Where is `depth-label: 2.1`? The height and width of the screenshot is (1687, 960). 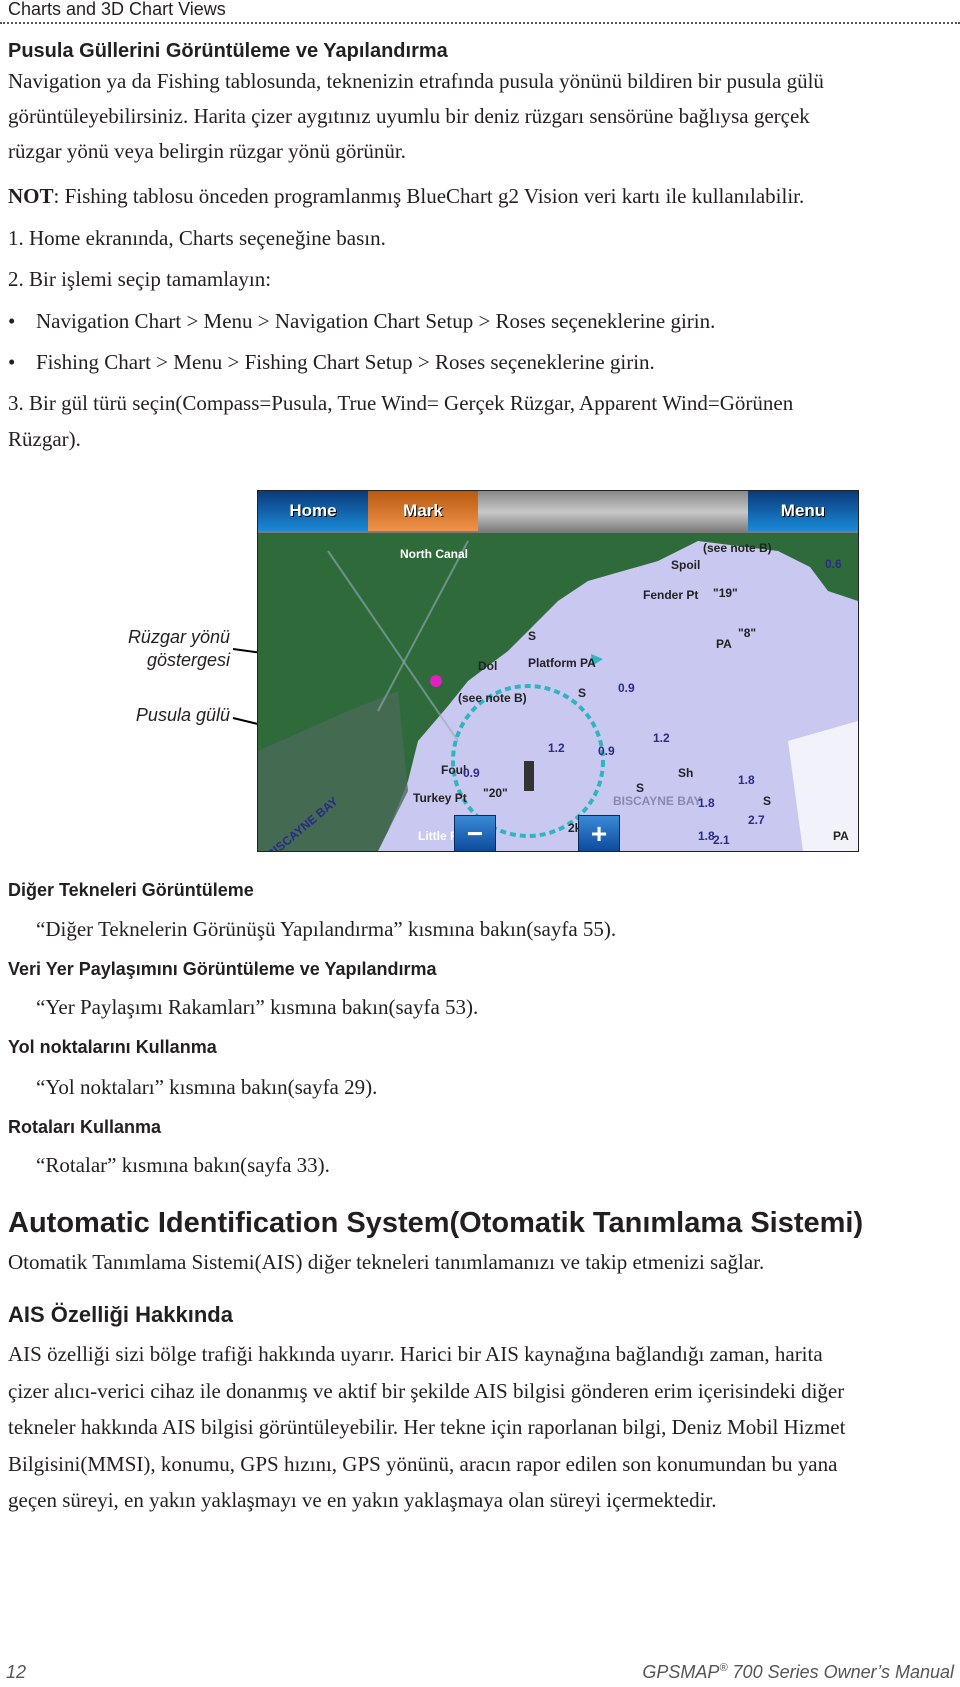
depth-label: 2.1 is located at coordinates (721, 840).